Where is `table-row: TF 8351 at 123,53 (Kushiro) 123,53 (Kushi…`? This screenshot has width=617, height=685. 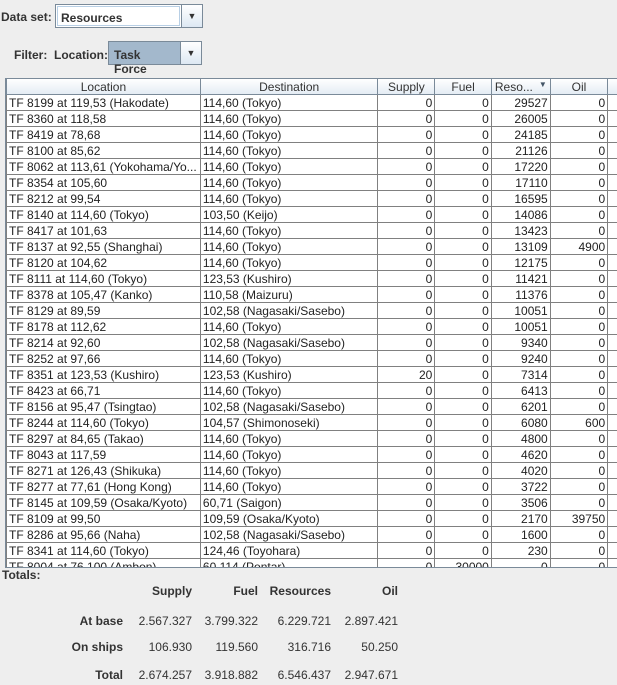 table-row: TF 8351 at 123,53 (Kushiro) 123,53 (Kushi… is located at coordinates (311, 374).